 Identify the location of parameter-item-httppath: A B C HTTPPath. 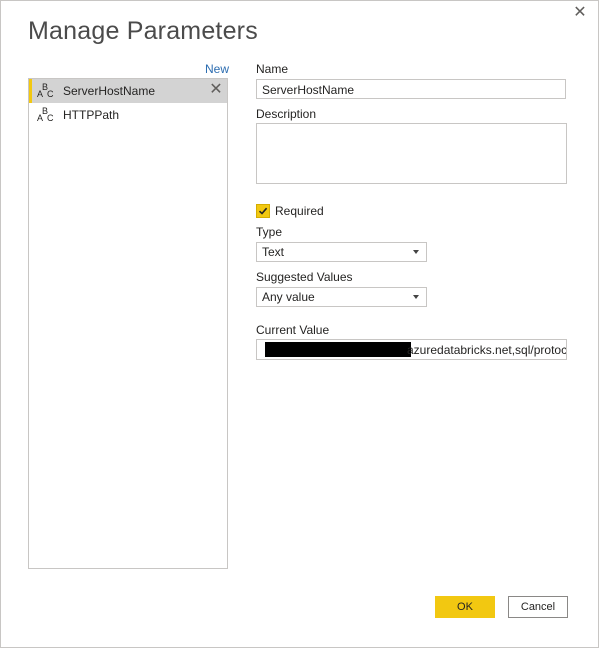
(128, 115).